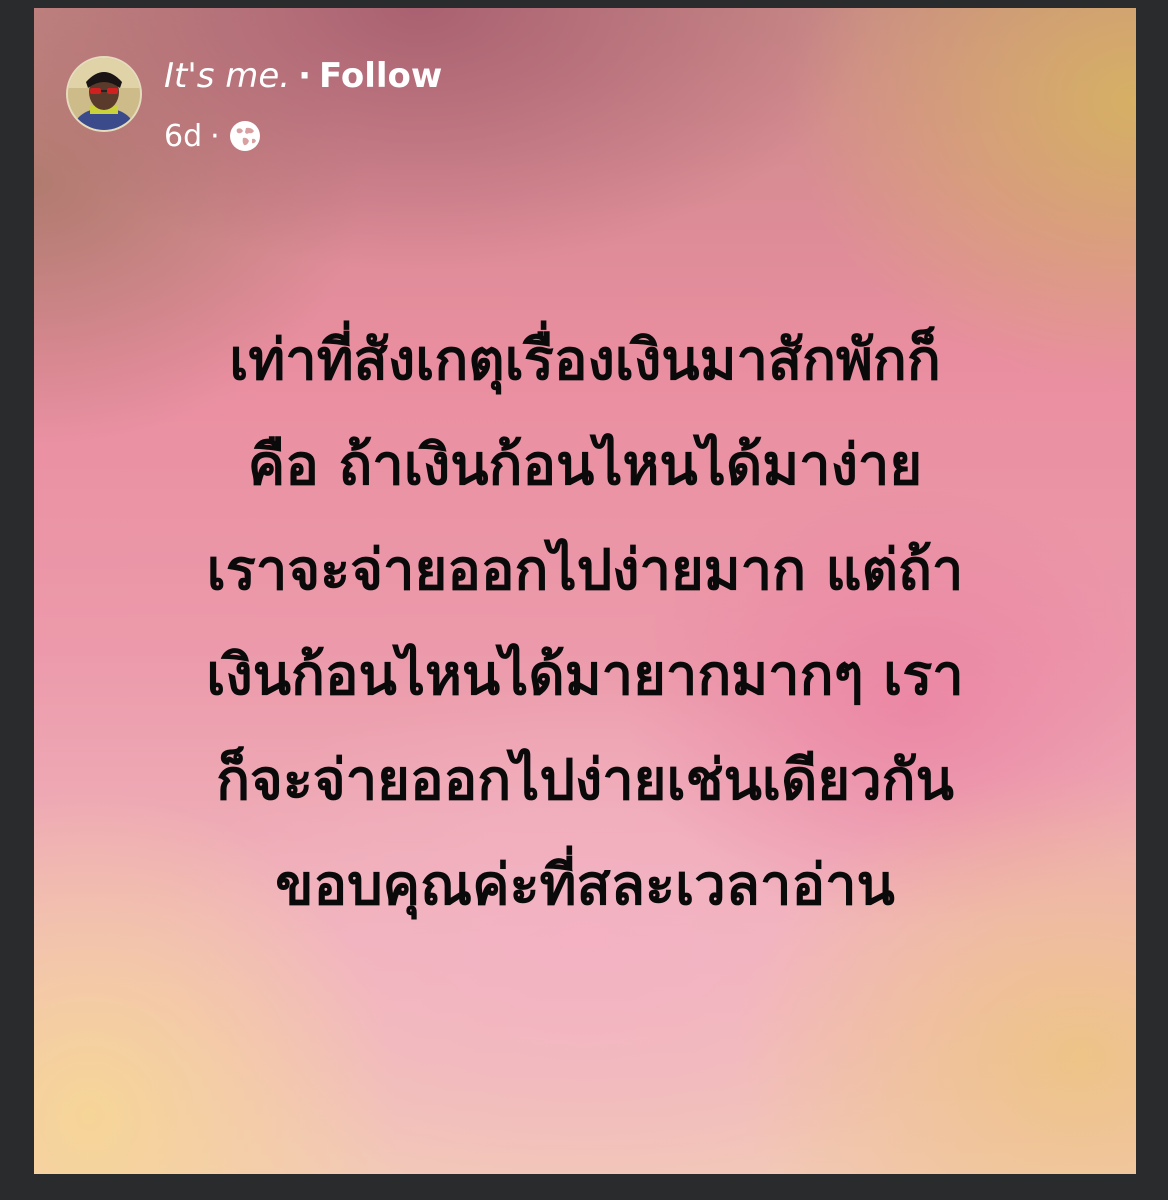 This screenshot has width=1168, height=1200. Describe the element at coordinates (585, 360) in the screenshot. I see `post-body-line-1: เท่าที่สังเกตุเรื่องเงินมาสักพักก็` at that location.